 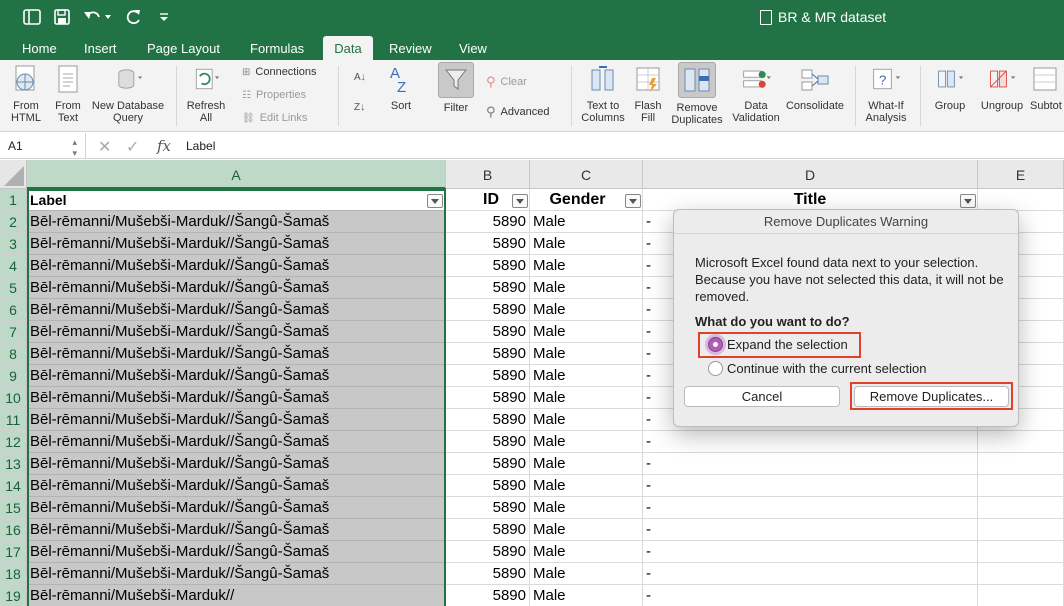 What do you see at coordinates (815, 87) in the screenshot?
I see `consolidate-button: Consolidate` at bounding box center [815, 87].